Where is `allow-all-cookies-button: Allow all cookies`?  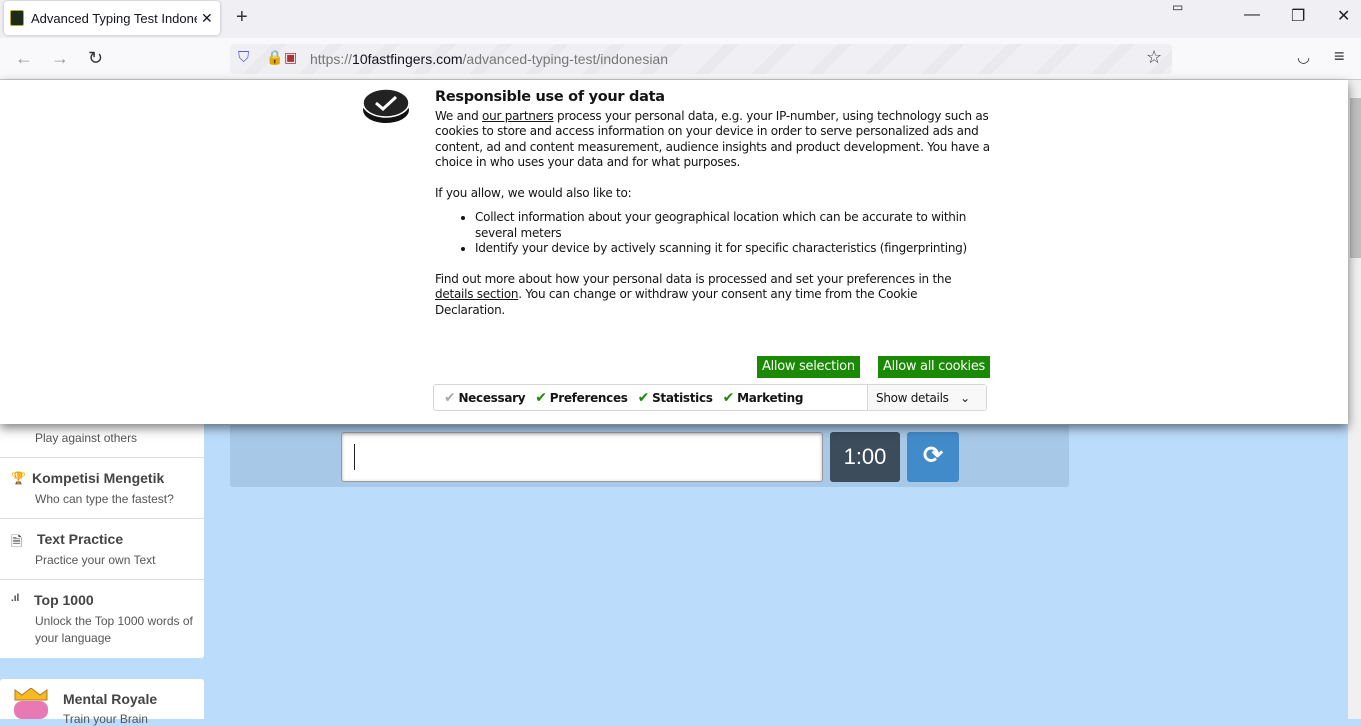 allow-all-cookies-button: Allow all cookies is located at coordinates (934, 367).